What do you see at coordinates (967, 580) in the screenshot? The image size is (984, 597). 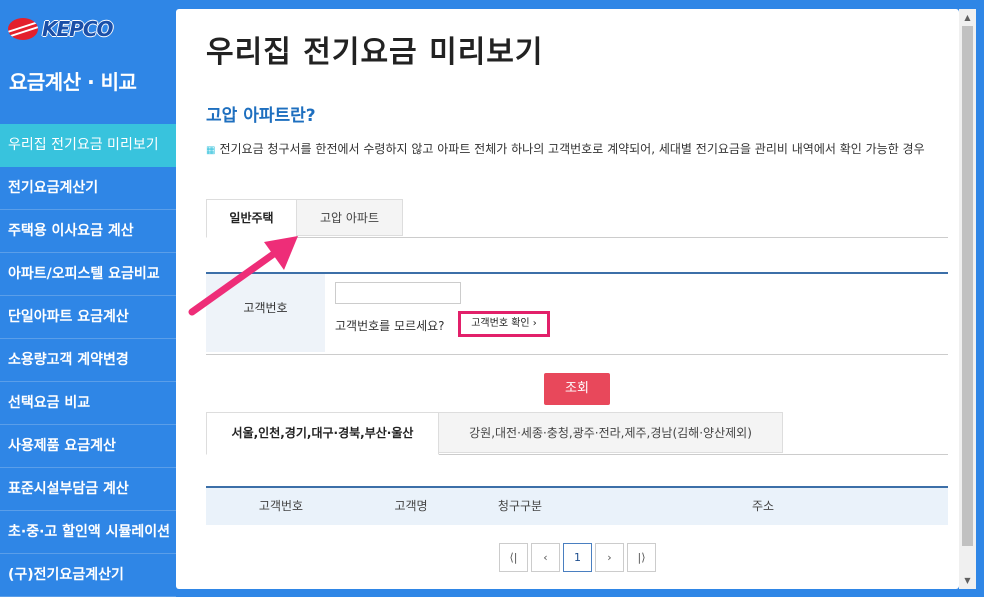 I see `scroll-down-icon: ▼` at bounding box center [967, 580].